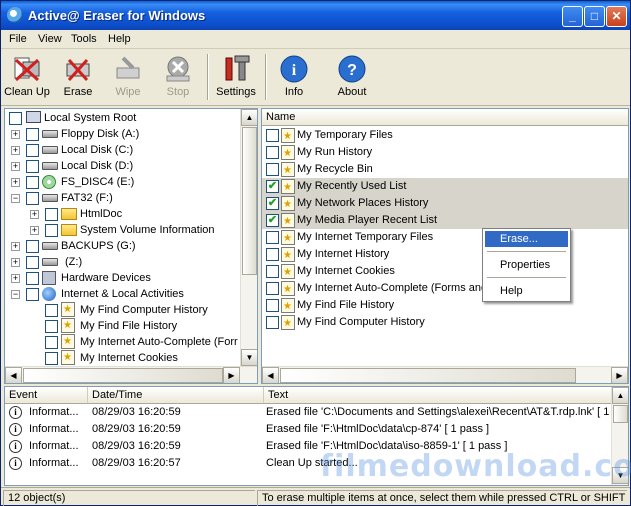 This screenshot has width=631, height=506. Describe the element at coordinates (84, 39) in the screenshot. I see `menu-tools: Tools` at that location.